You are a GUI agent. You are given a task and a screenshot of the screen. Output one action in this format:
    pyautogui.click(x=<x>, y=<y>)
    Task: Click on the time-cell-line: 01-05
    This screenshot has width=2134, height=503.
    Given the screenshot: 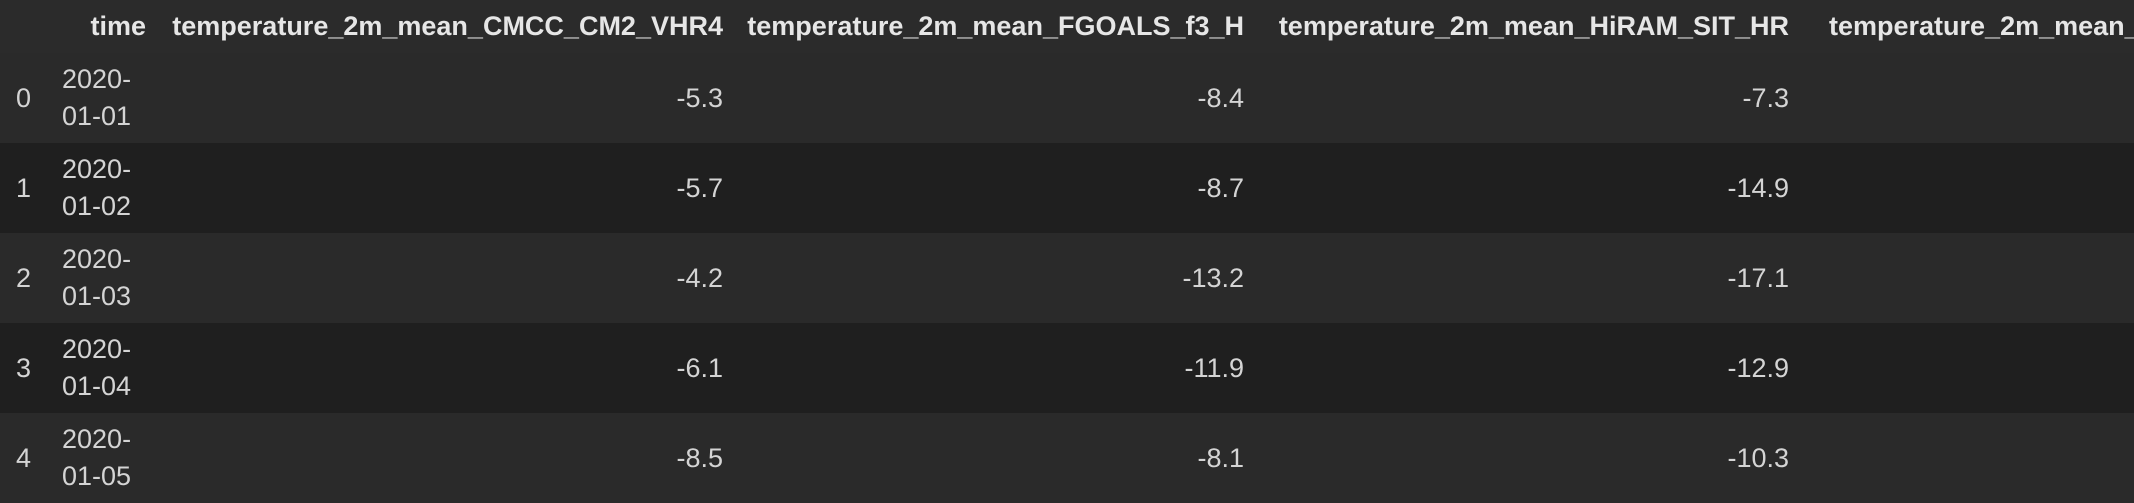 What is the action you would take?
    pyautogui.click(x=97, y=476)
    